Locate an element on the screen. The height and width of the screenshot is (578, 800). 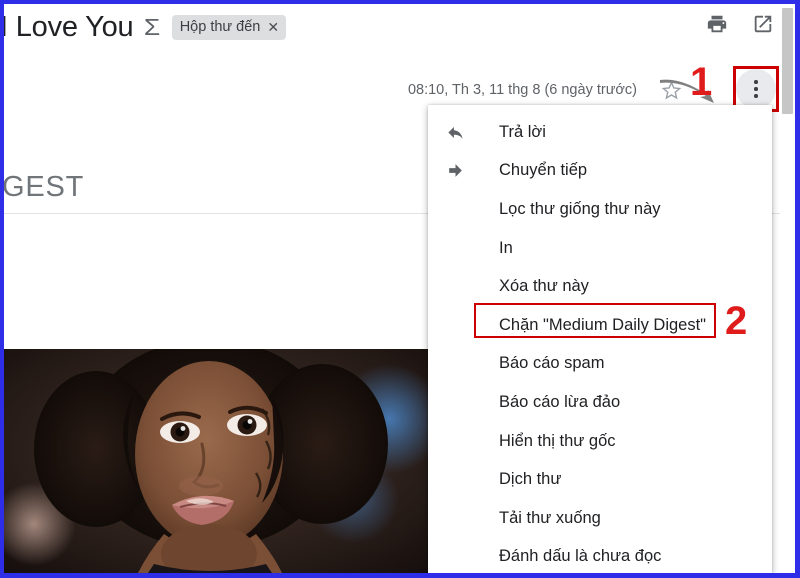
menu-item-show-original: Hiển thị thư gốc is located at coordinates (600, 441).